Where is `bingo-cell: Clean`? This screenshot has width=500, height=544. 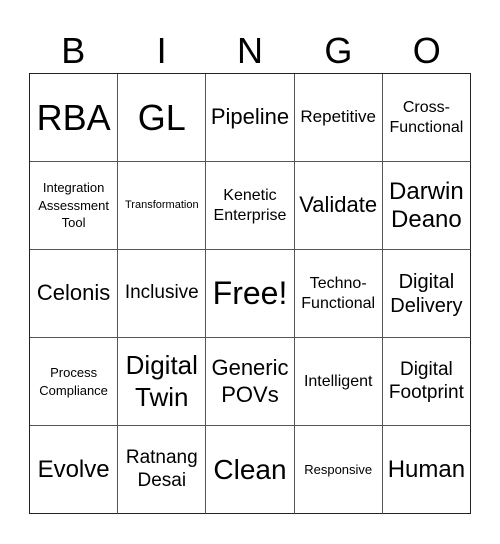 bingo-cell: Clean is located at coordinates (250, 470).